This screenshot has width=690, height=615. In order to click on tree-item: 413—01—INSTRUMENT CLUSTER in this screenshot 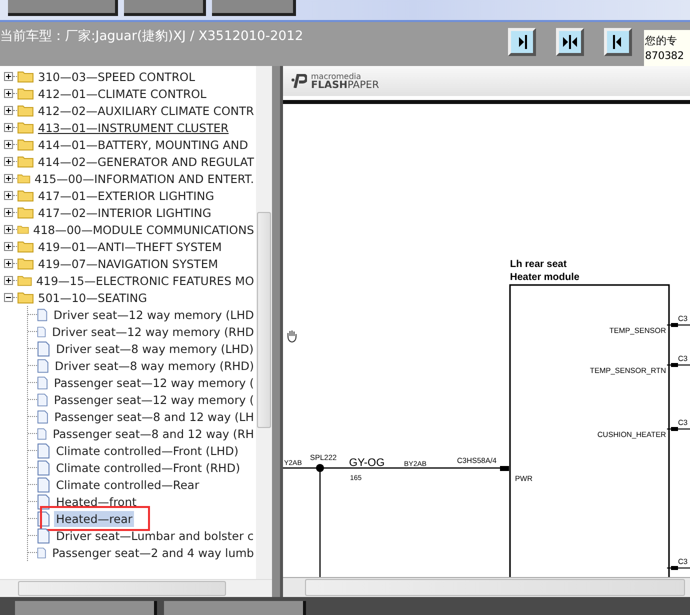, I will do `click(128, 127)`.